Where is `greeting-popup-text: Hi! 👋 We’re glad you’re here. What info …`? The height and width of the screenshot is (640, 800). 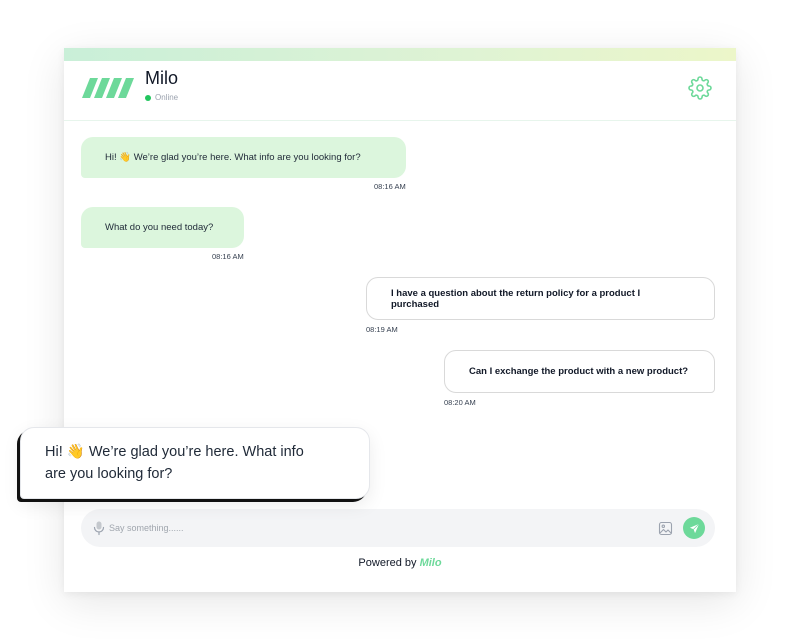 greeting-popup-text: Hi! 👋 We’re glad you’re here. What info … is located at coordinates (174, 463).